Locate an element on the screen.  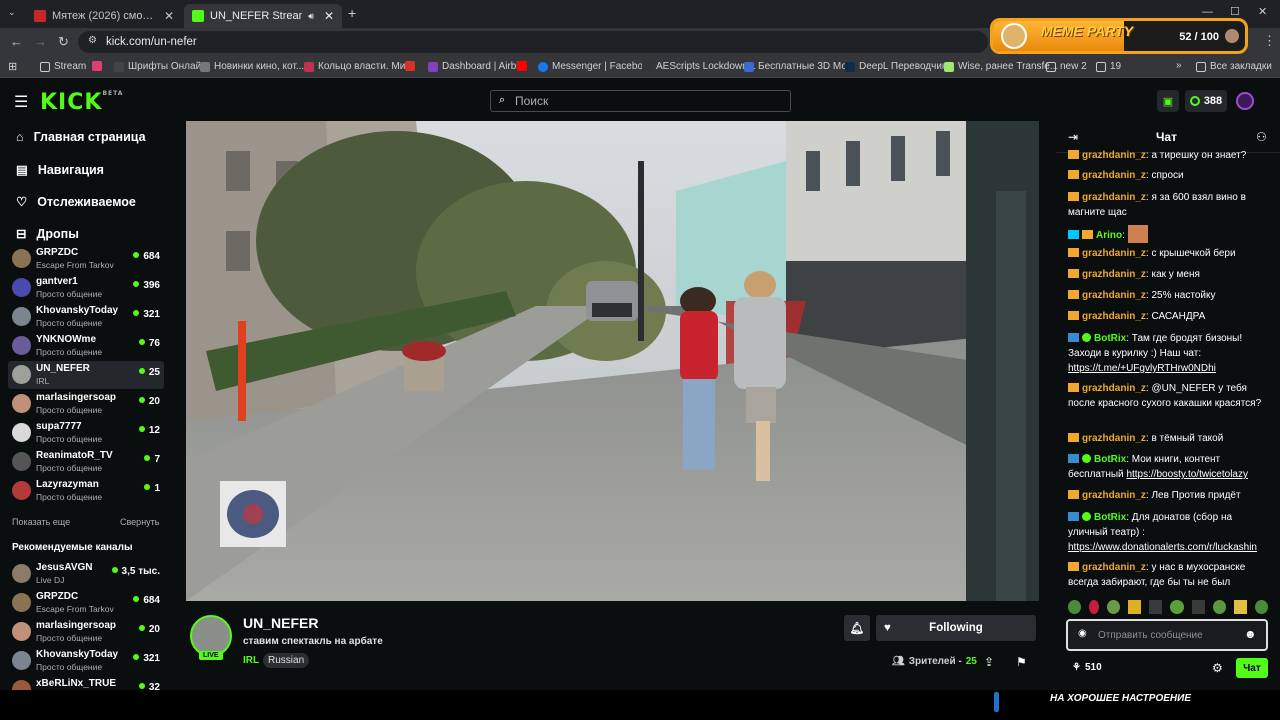
menu-icon: ⋮ is located at coordinates (1269, 41).